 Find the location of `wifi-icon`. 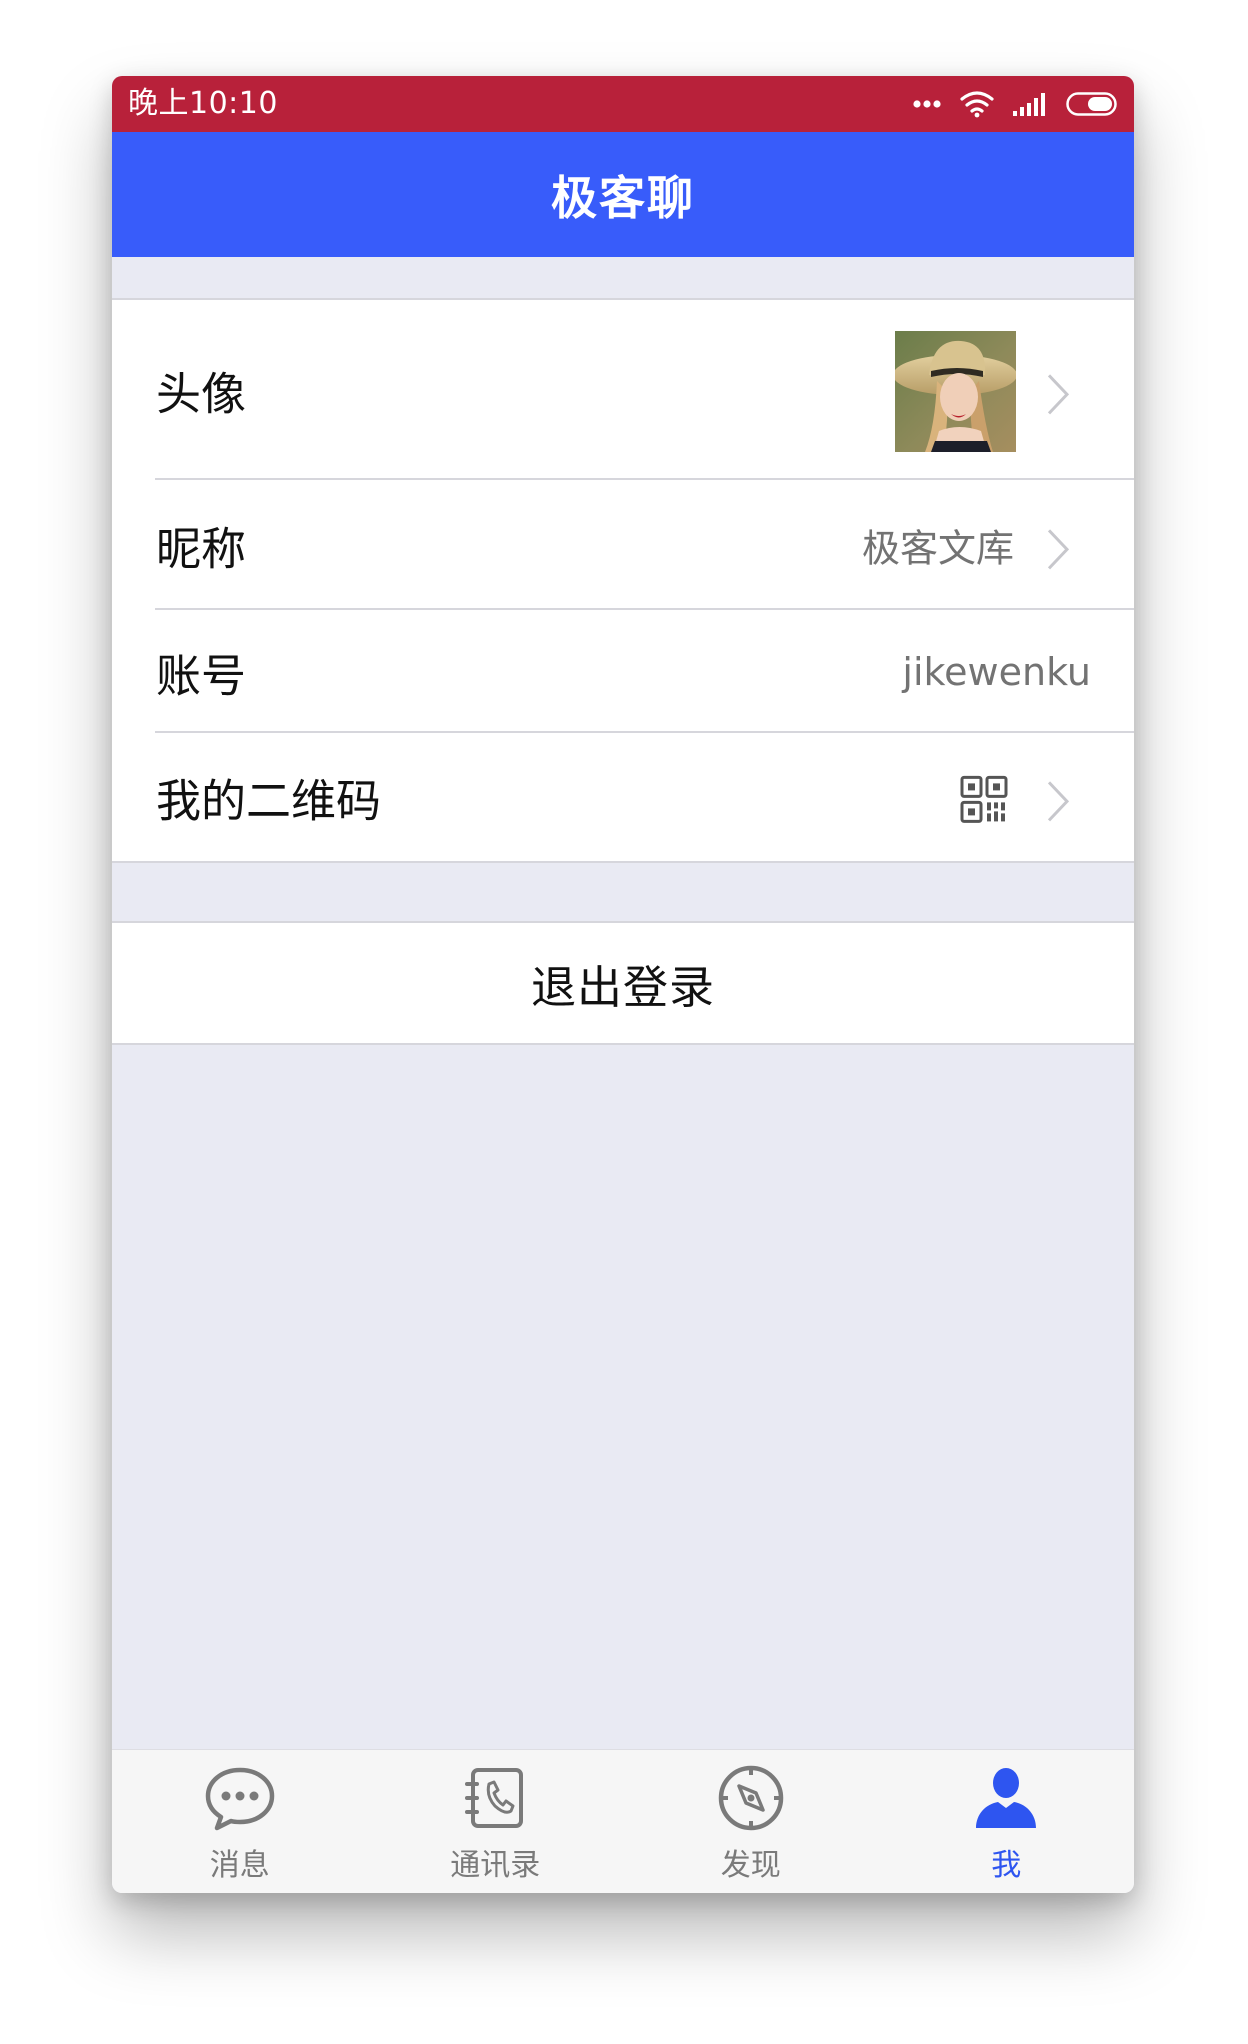

wifi-icon is located at coordinates (977, 104).